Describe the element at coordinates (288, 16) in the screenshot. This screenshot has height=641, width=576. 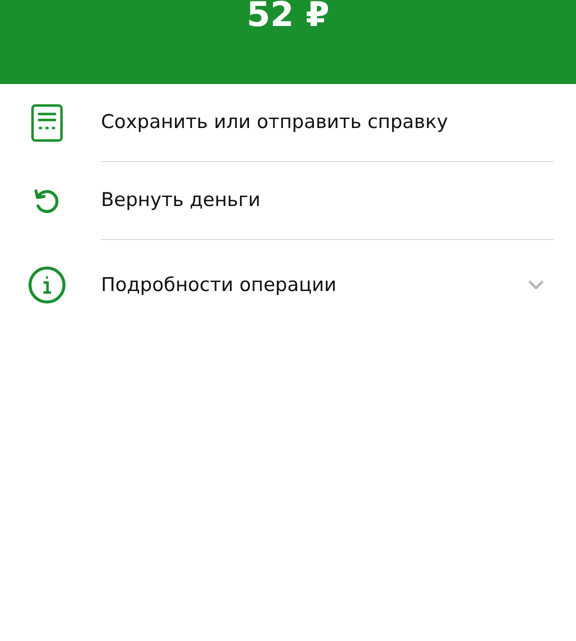
I see `amount: 52 ₽` at that location.